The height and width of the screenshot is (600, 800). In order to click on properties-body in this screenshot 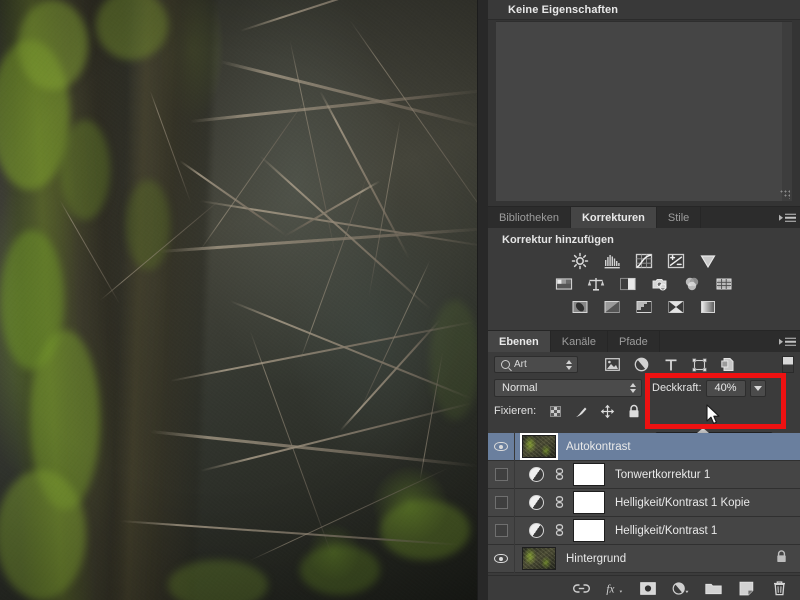, I will do `click(644, 111)`.